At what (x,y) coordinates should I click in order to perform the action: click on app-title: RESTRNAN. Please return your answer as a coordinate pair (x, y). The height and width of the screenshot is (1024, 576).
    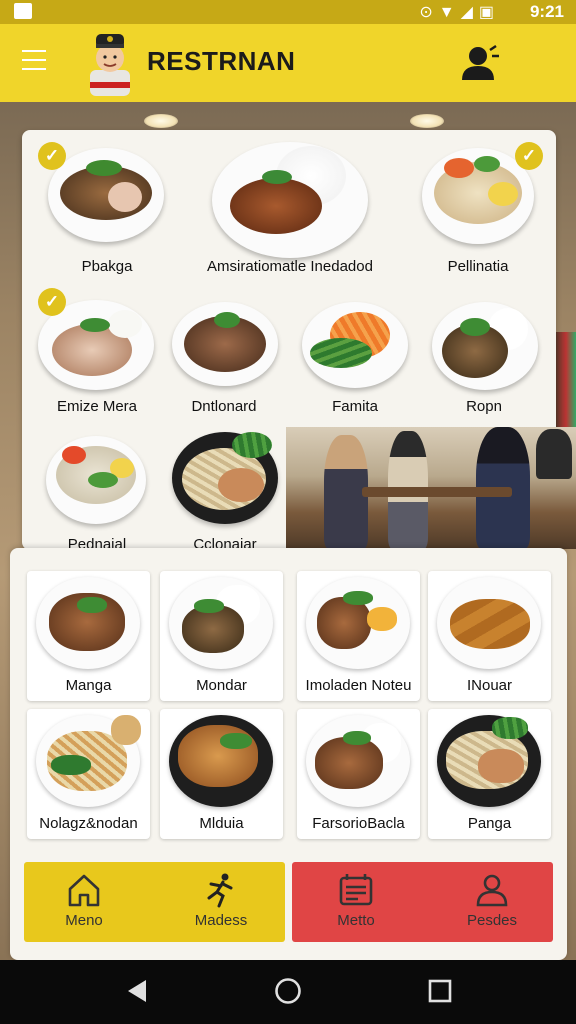
    Looking at the image, I should click on (221, 61).